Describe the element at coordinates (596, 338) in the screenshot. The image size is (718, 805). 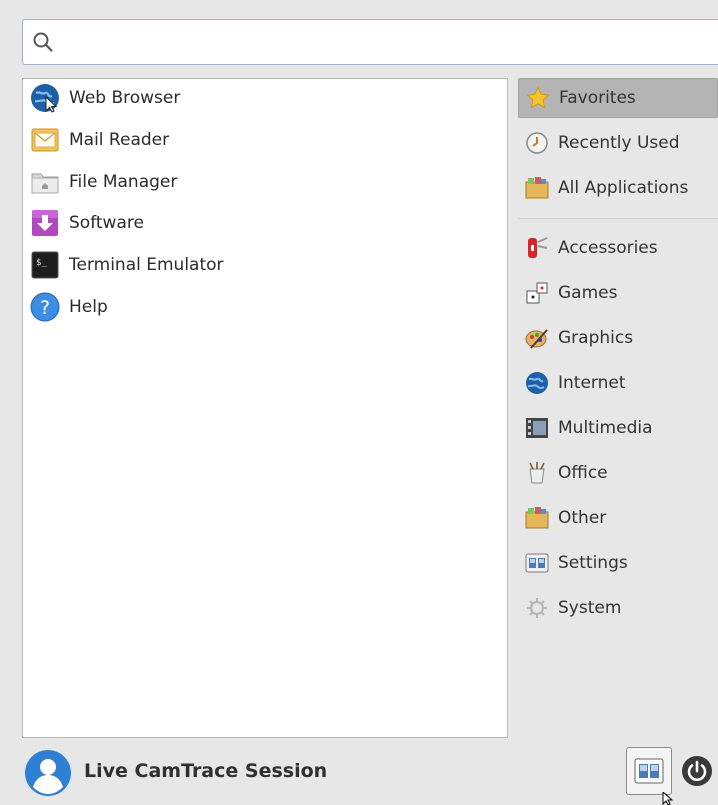
I see `category-label: Graphics` at that location.